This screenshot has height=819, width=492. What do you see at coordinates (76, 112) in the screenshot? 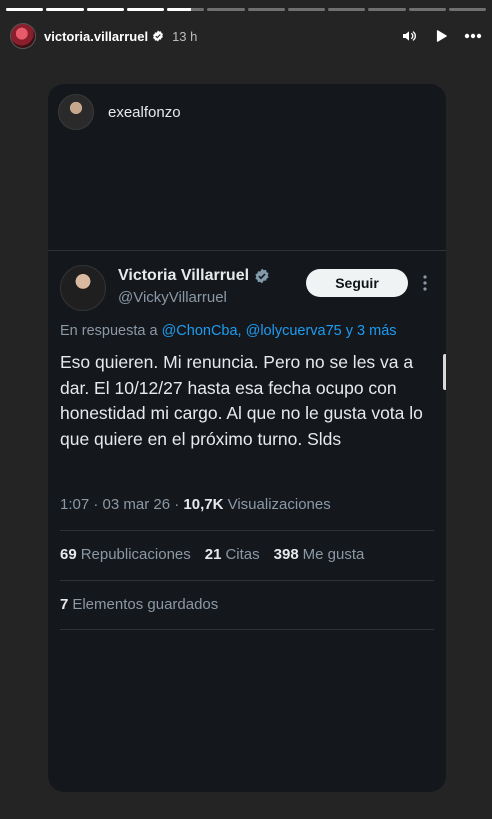
I see `sharer-avatar` at bounding box center [76, 112].